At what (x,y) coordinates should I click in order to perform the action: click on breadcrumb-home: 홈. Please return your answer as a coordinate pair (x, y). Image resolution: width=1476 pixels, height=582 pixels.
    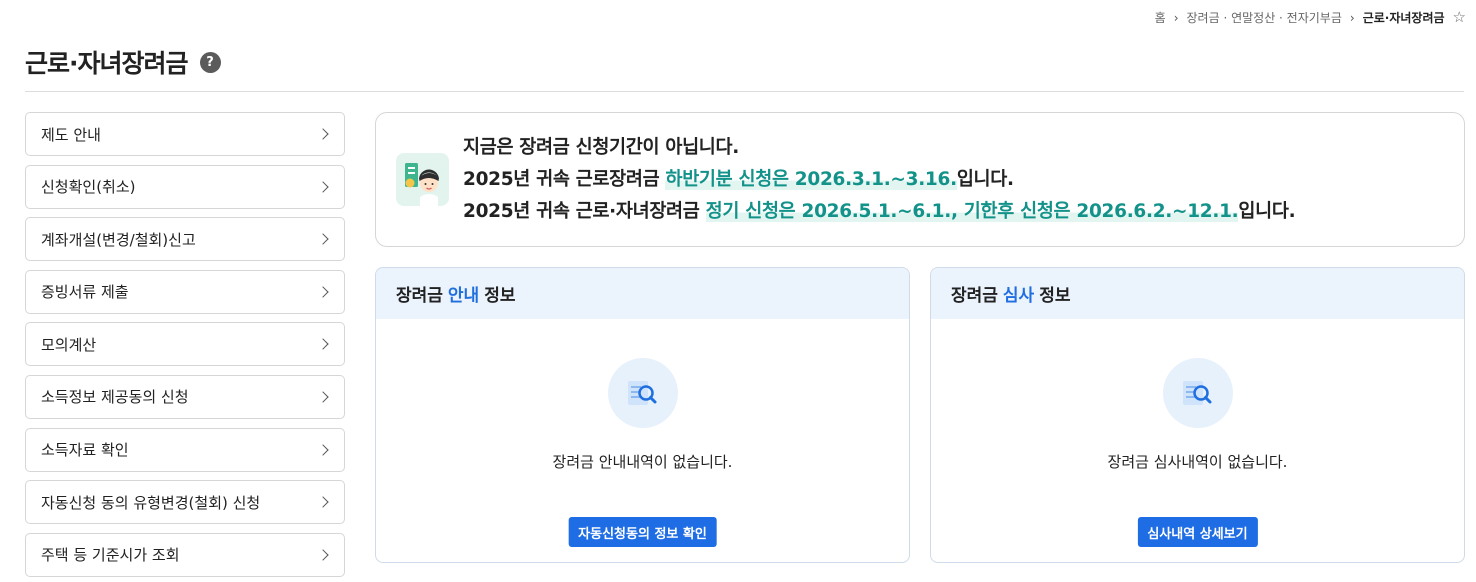
    Looking at the image, I should click on (1160, 17).